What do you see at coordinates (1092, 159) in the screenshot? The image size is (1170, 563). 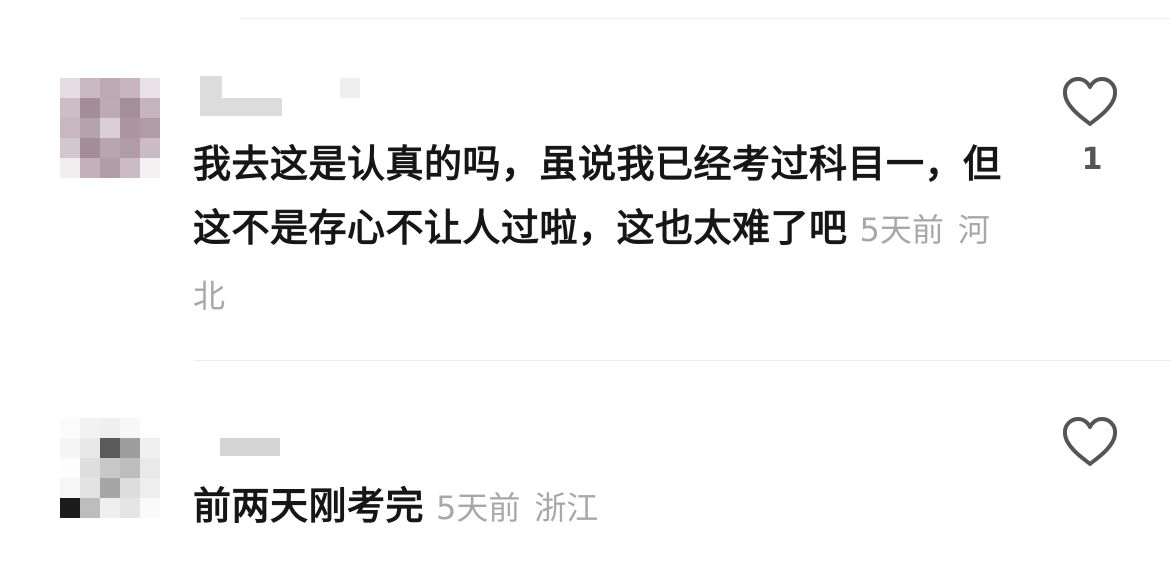 I see `like-count: 1` at bounding box center [1092, 159].